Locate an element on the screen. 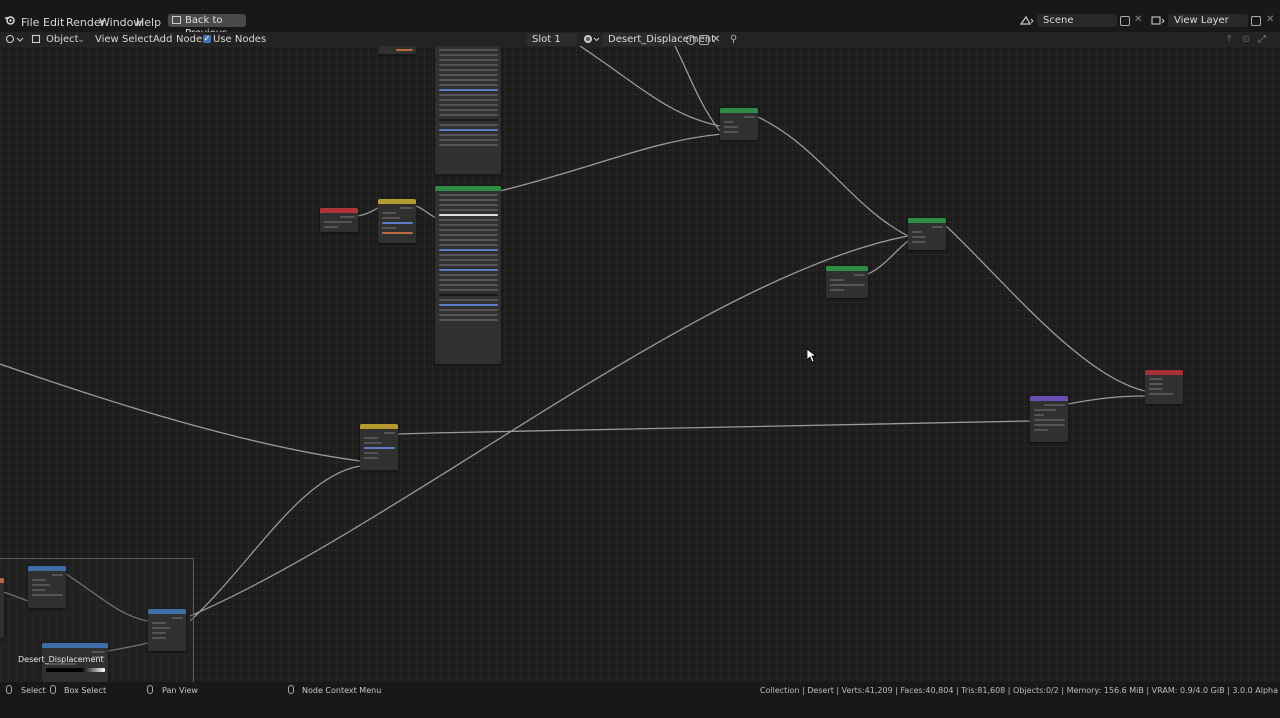 This screenshot has height=718, width=1280. slot-label: Slot 1 is located at coordinates (546, 39).